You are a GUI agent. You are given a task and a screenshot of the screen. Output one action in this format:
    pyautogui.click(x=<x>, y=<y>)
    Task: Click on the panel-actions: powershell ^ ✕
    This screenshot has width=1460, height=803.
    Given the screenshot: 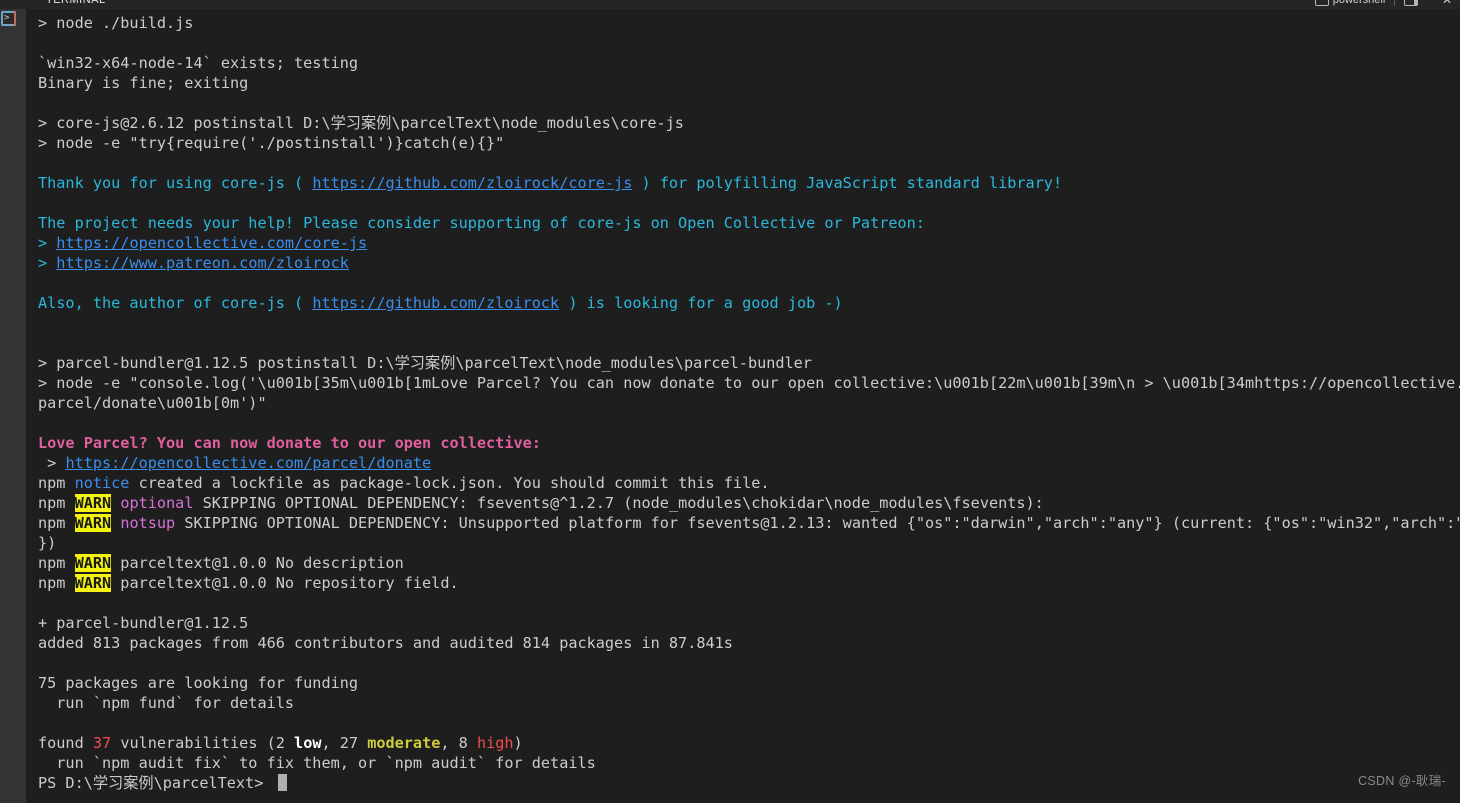 What is the action you would take?
    pyautogui.click(x=1383, y=3)
    